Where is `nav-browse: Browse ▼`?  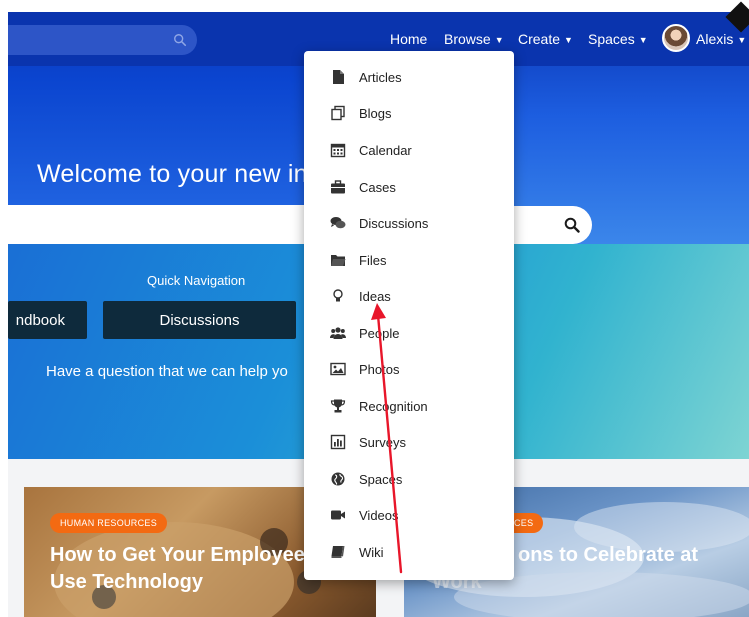
nav-browse: Browse ▼ is located at coordinates (474, 39).